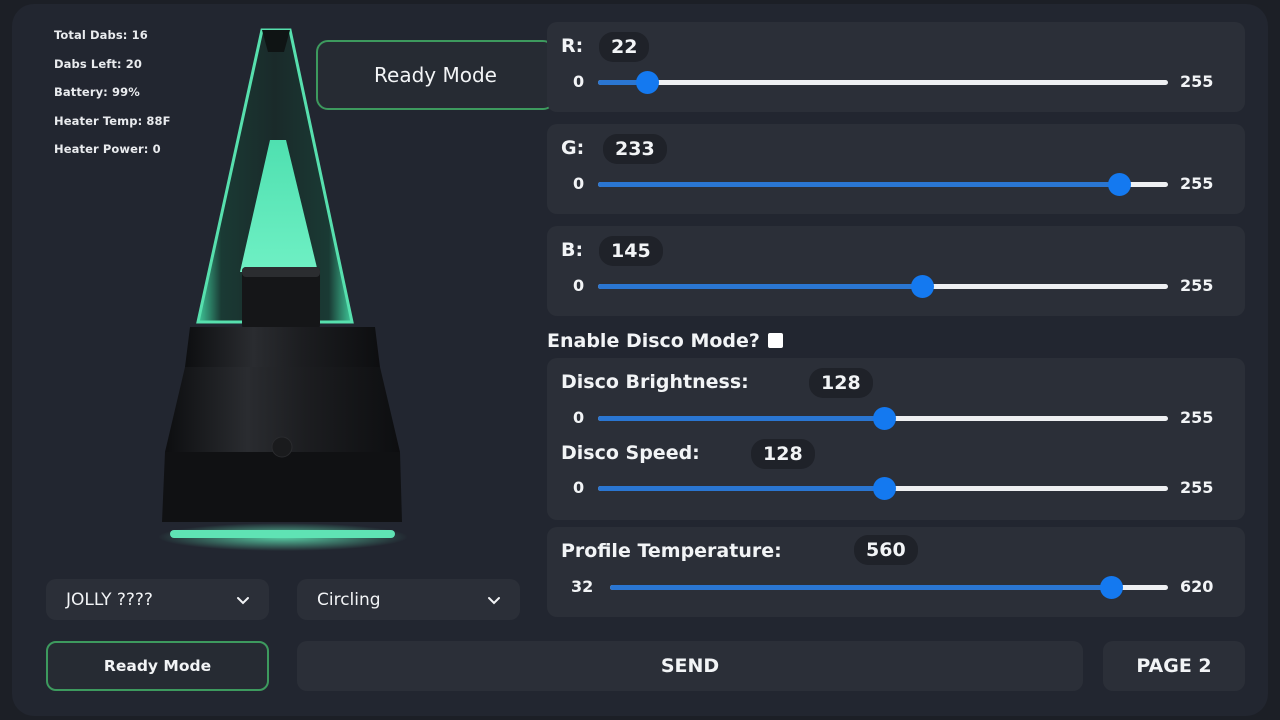  Describe the element at coordinates (1197, 586) in the screenshot. I see `profile-temp-max: 620` at that location.